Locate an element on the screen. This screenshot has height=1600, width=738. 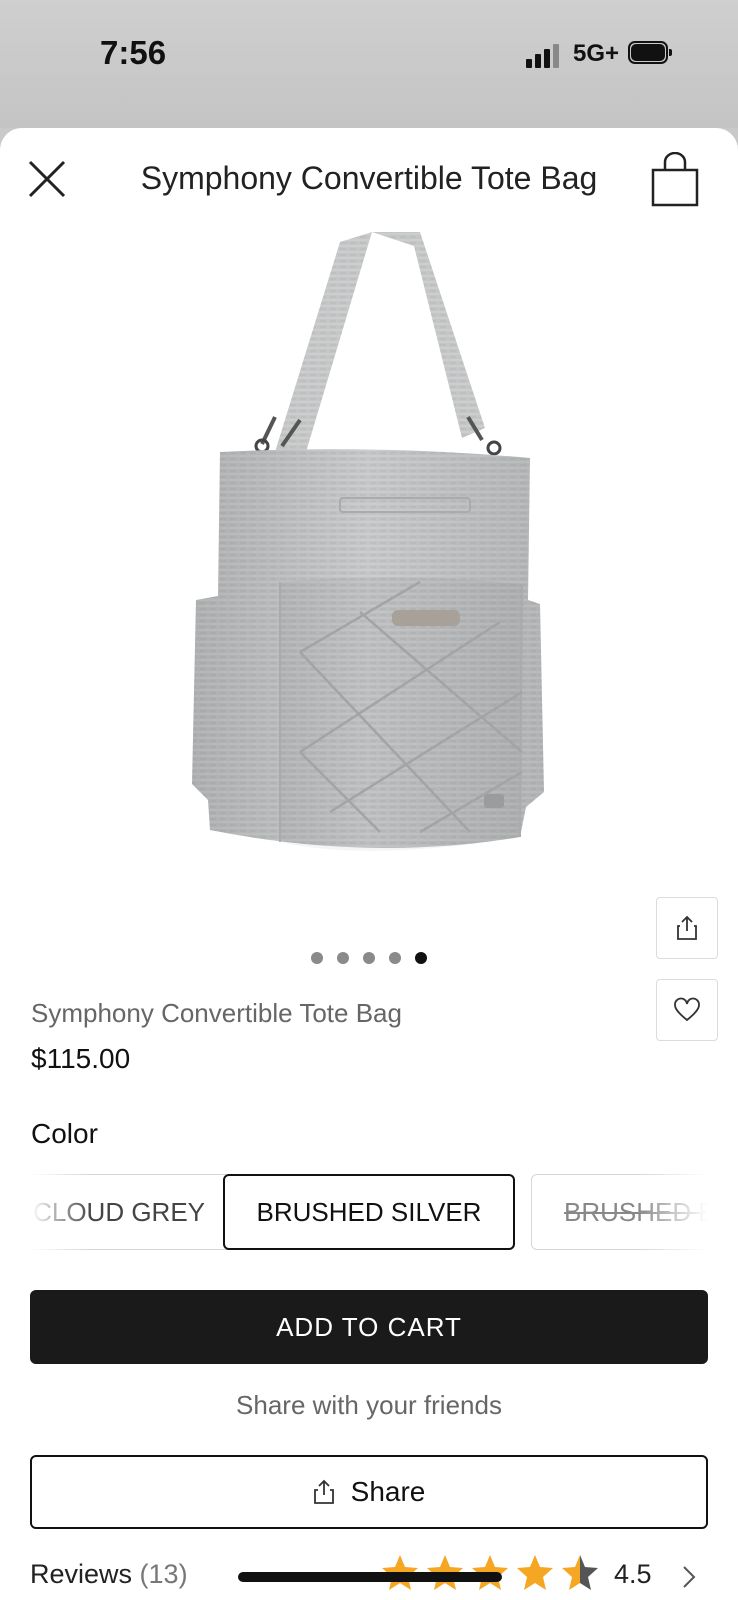
status-time: 7:56 is located at coordinates (133, 52).